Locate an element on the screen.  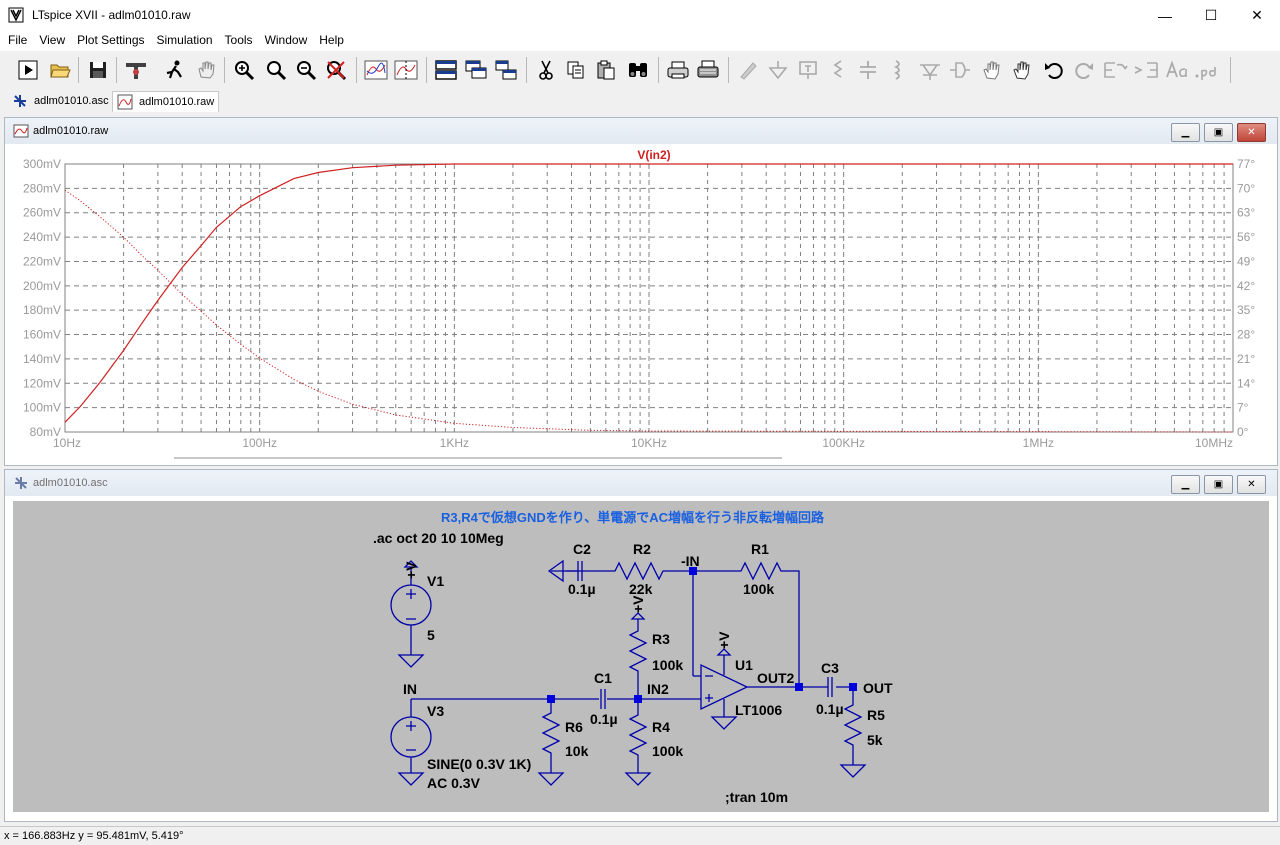
r6-value: 10k is located at coordinates (577, 751).